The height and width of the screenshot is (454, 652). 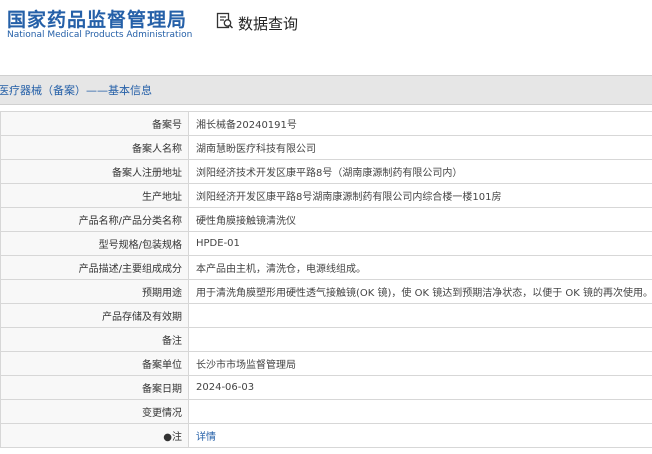 What do you see at coordinates (76, 90) in the screenshot?
I see `section-title: 医疗器械（备案）——基本信息` at bounding box center [76, 90].